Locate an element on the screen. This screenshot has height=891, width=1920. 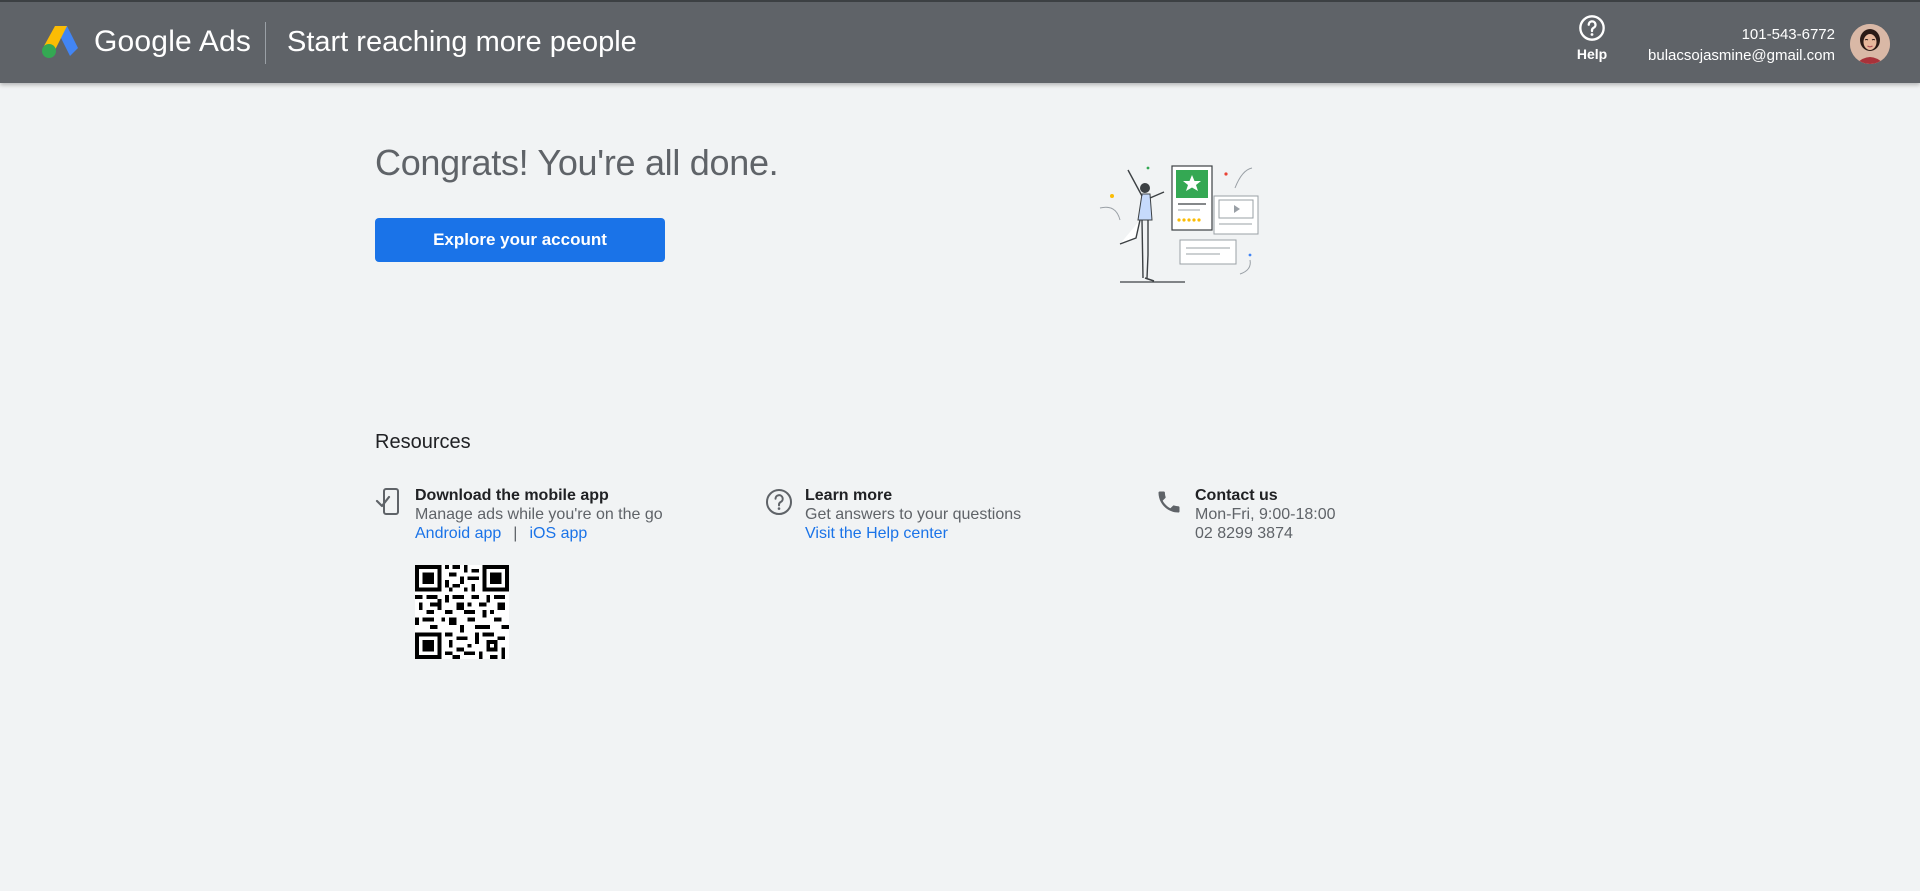
android-app-link: Android app is located at coordinates (458, 533).